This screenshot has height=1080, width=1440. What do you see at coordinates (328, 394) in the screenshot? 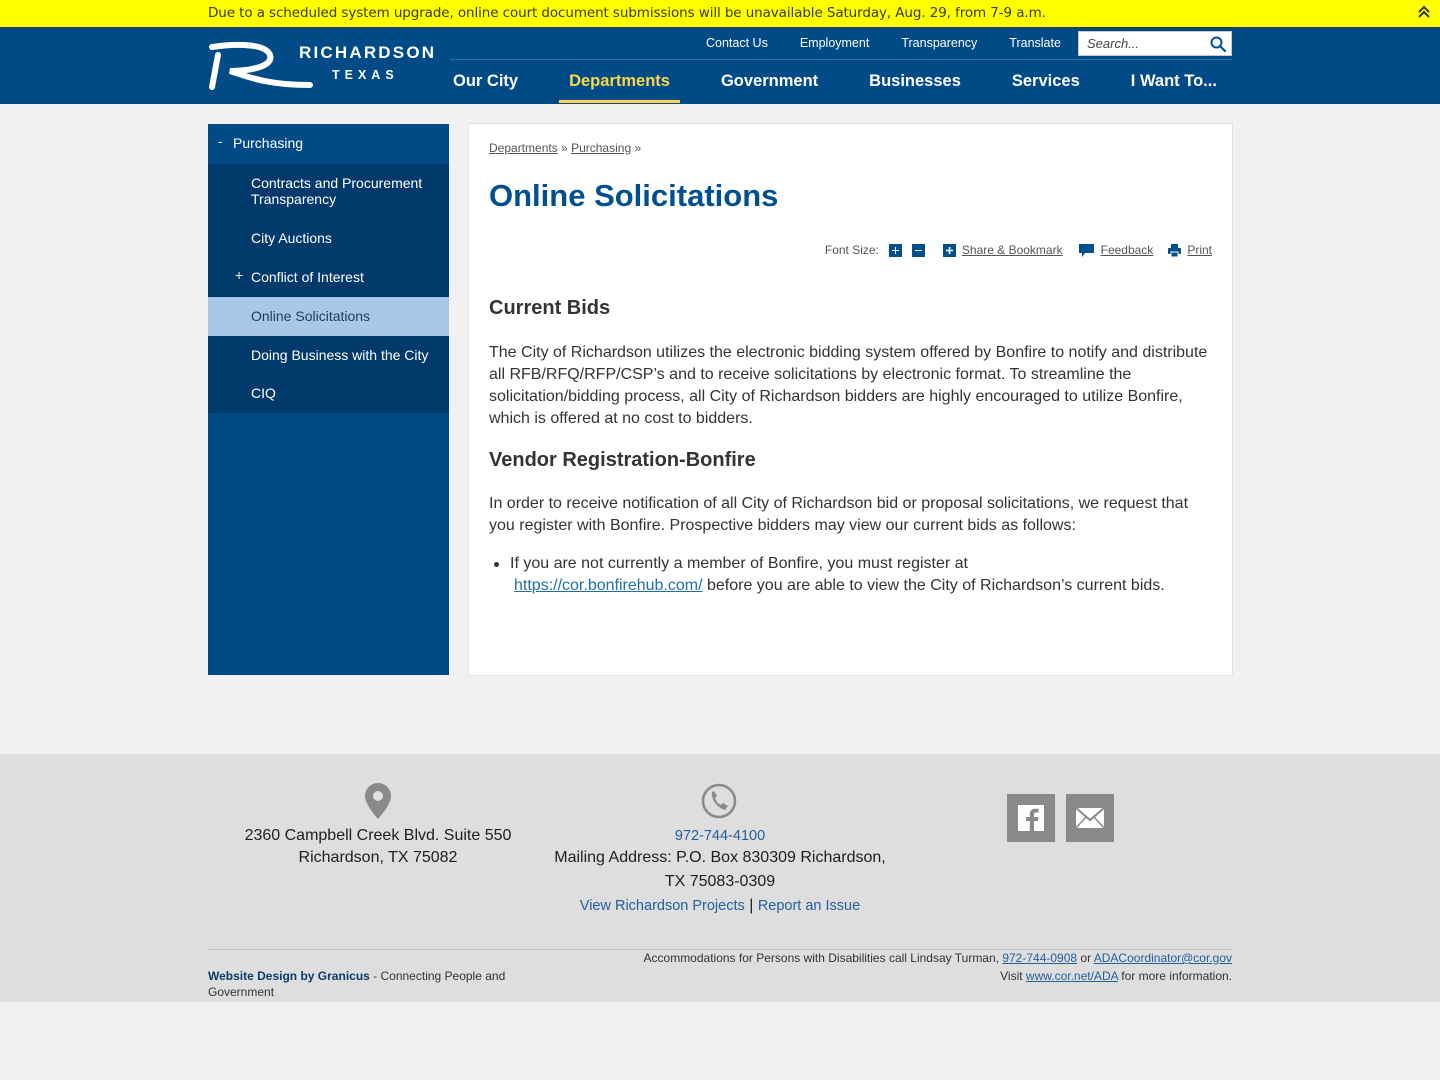
I see `sidebar-item-ciq: CIQ` at bounding box center [328, 394].